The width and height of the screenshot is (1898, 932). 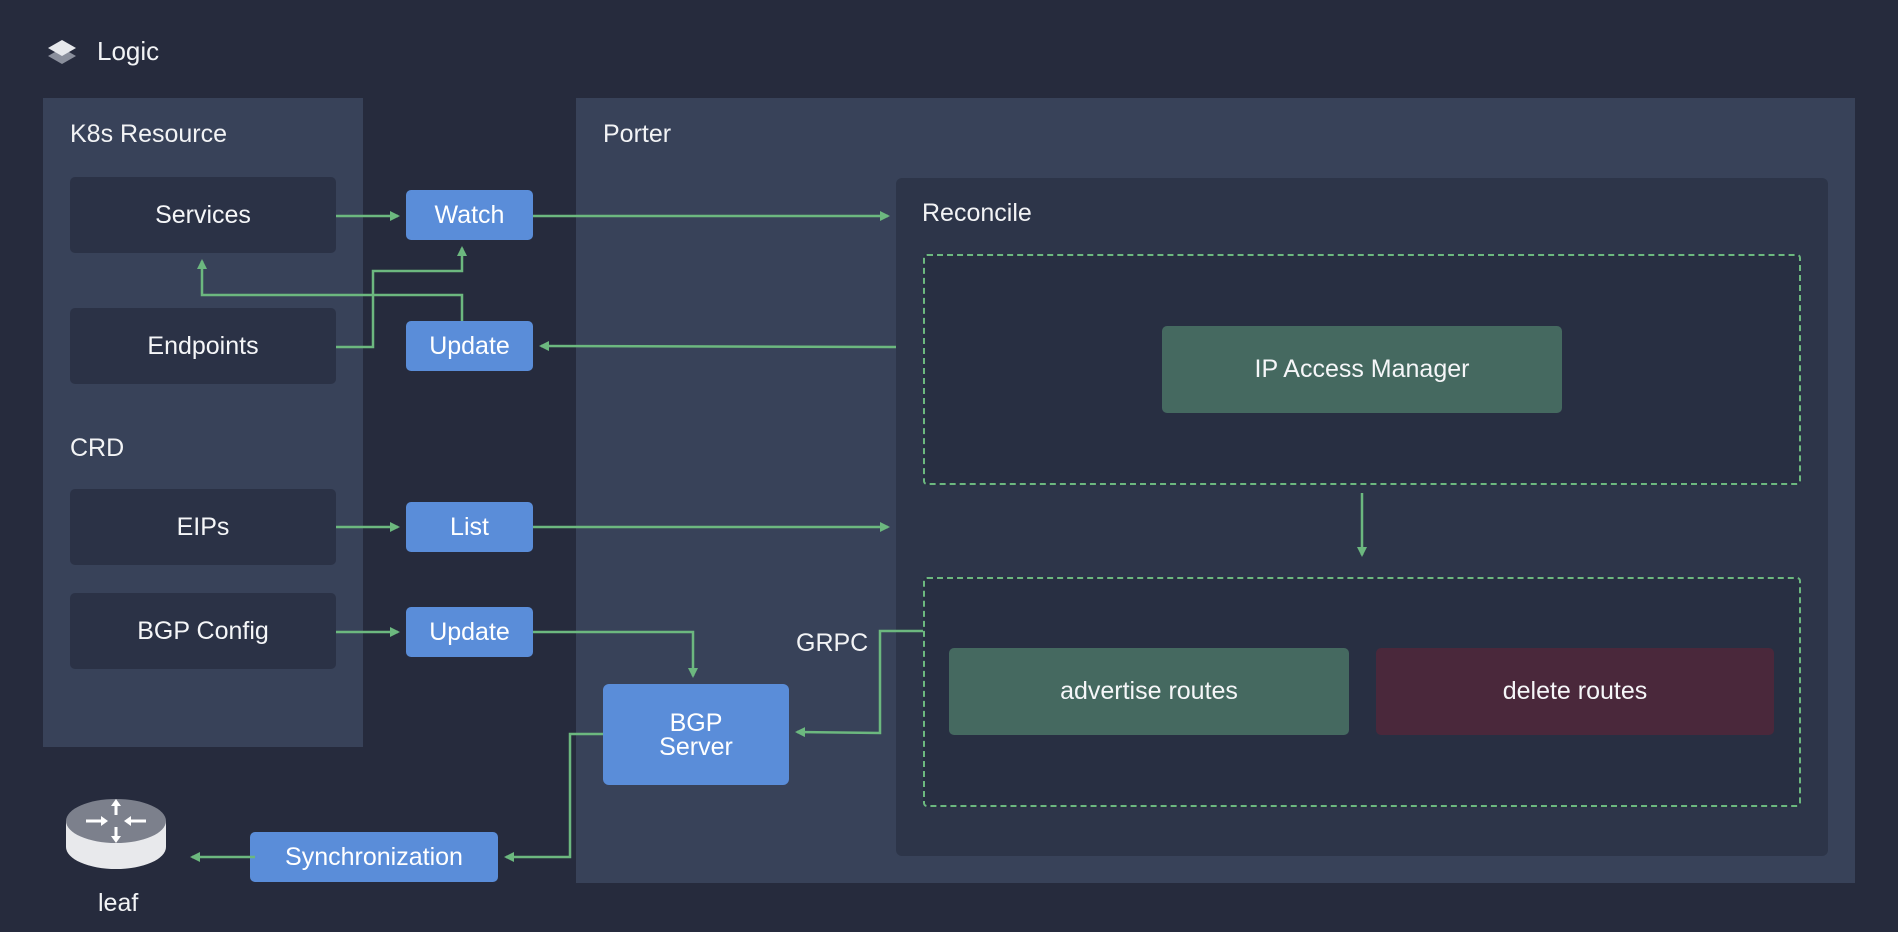 What do you see at coordinates (469, 632) in the screenshot?
I see `update-bgp-button: Update` at bounding box center [469, 632].